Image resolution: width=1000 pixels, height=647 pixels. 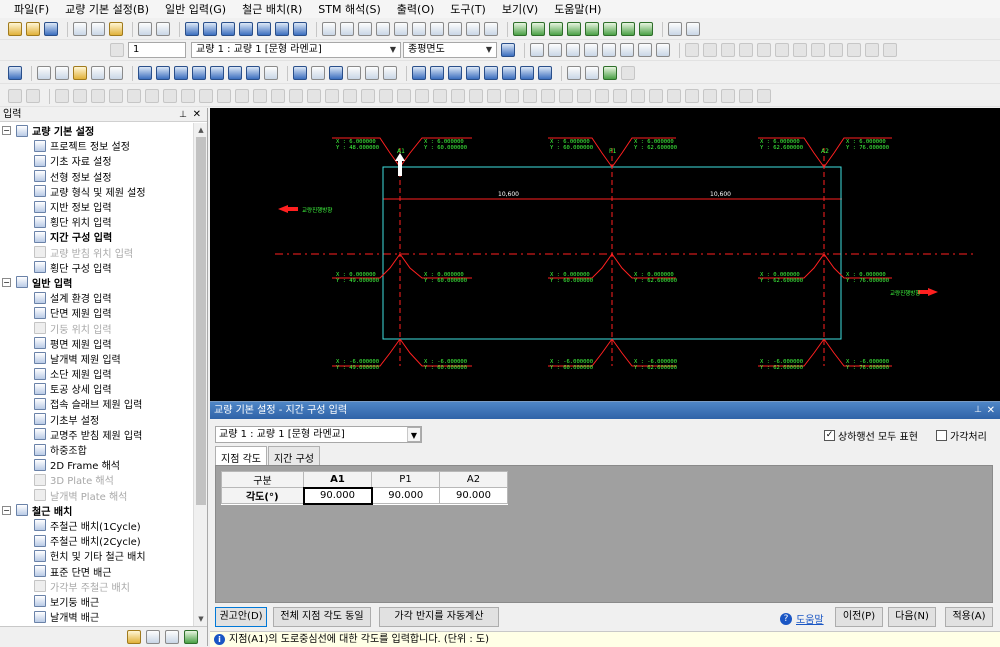 What do you see at coordinates (195, 9) in the screenshot?
I see `menu-item: 일반 입력(G)` at bounding box center [195, 9].